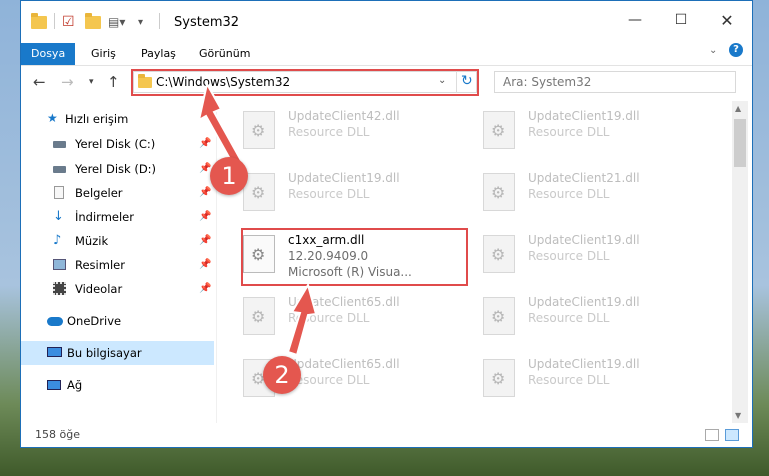 This screenshot has width=769, height=476. Describe the element at coordinates (282, 375) in the screenshot. I see `step-2-badge: 2` at that location.